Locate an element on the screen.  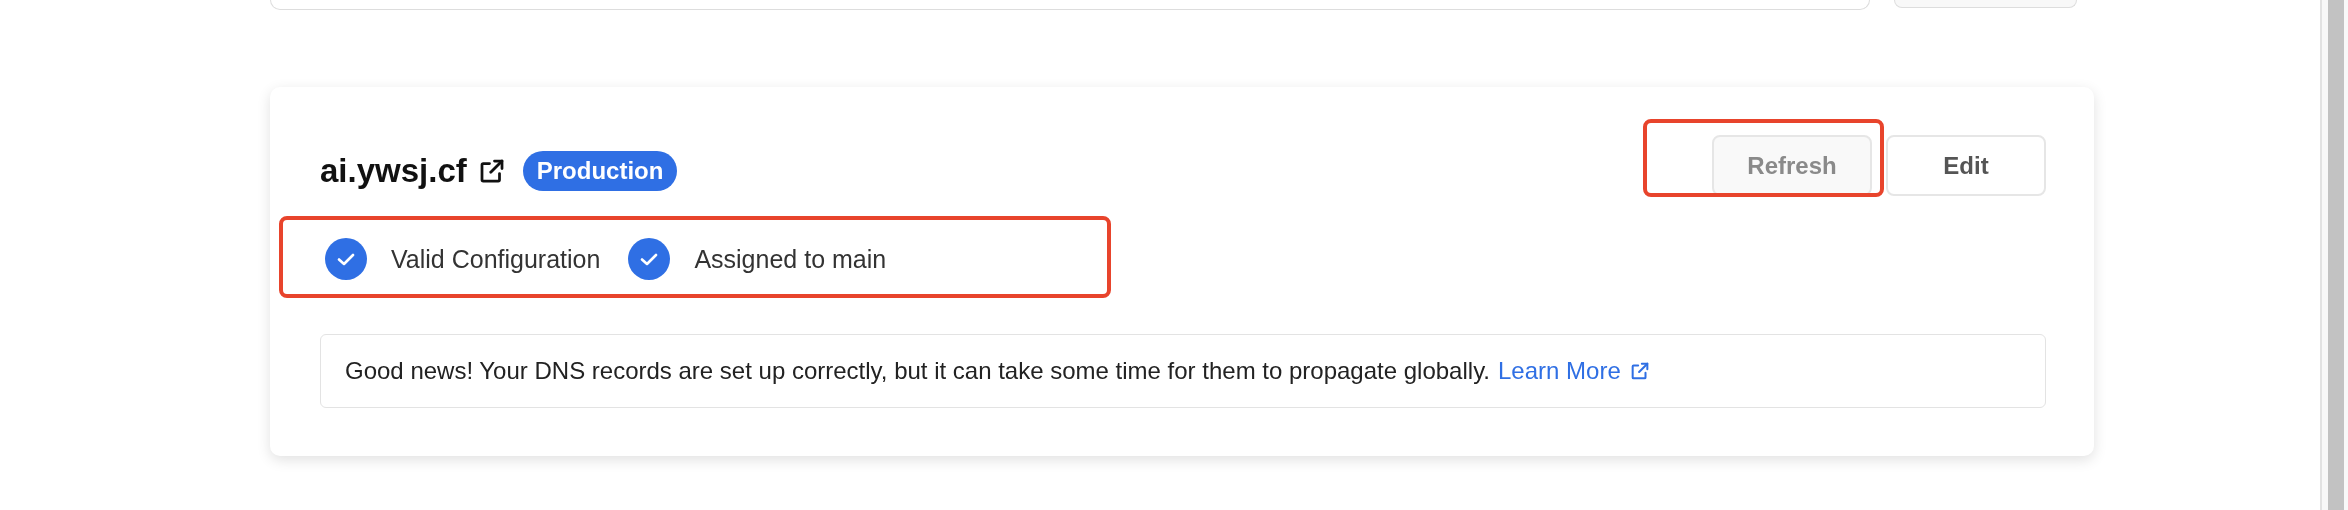
scrollbar-thumb is located at coordinates (2336, 255).